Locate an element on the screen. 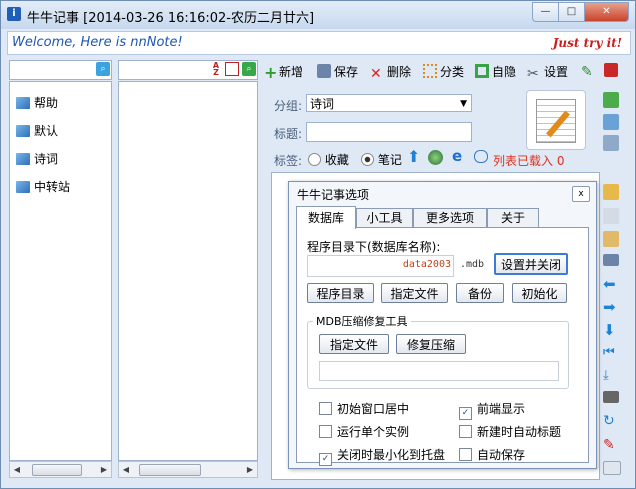 The height and width of the screenshot is (489, 636). category-hscrollbar: ◀ ▶ is located at coordinates (60, 469).